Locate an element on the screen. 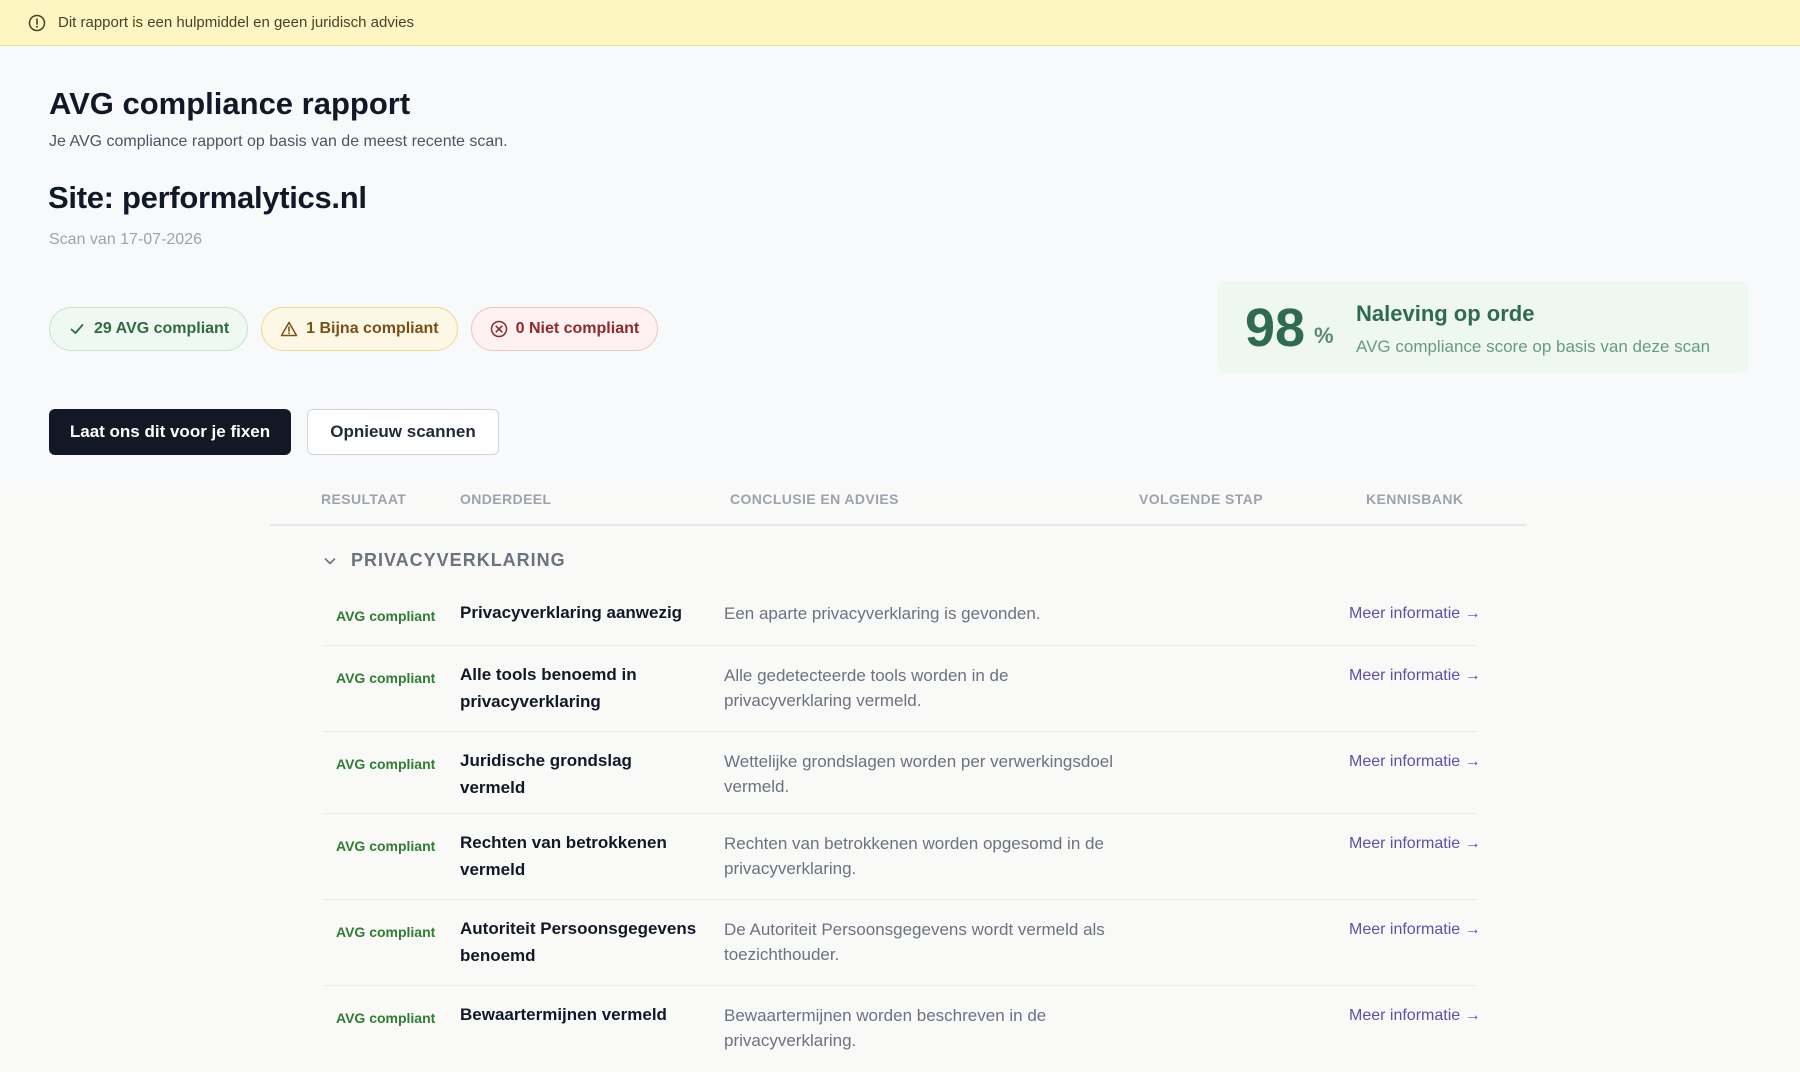 The width and height of the screenshot is (1800, 1072). section-title: PRIVACYVERKLARING is located at coordinates (458, 560).